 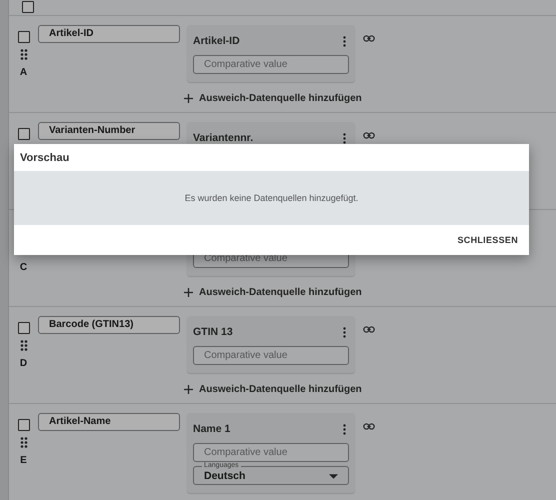 What do you see at coordinates (333, 476) in the screenshot?
I see `caret-icon` at bounding box center [333, 476].